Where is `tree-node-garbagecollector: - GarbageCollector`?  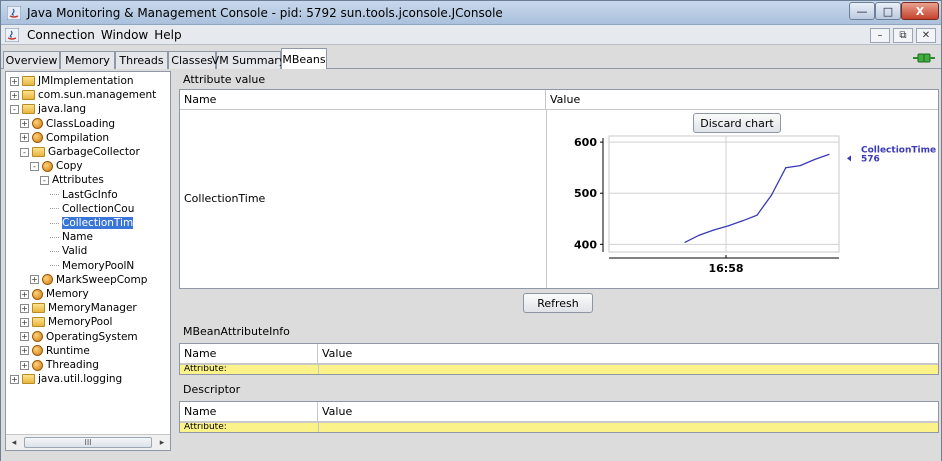
tree-node-garbagecollector: - GarbageCollector is located at coordinates (80, 152).